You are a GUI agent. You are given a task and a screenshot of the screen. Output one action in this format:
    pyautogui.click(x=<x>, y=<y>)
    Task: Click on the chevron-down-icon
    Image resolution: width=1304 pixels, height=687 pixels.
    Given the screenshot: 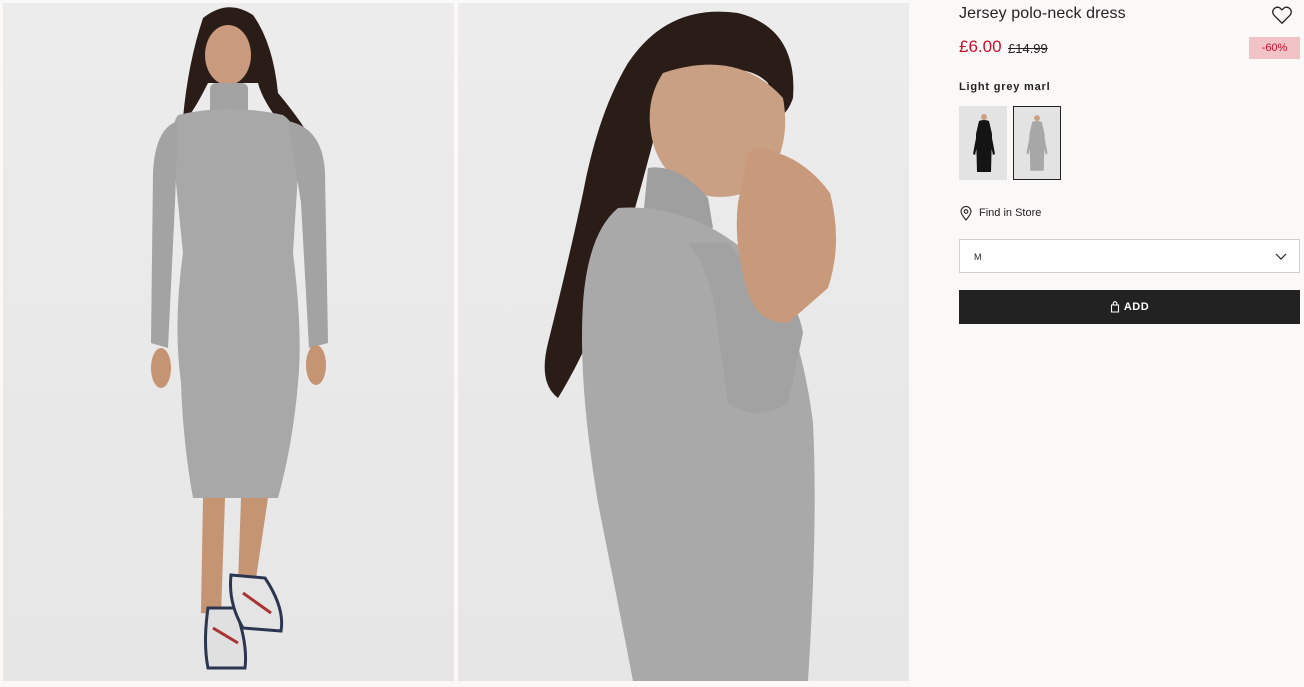 What is the action you would take?
    pyautogui.click(x=1281, y=256)
    